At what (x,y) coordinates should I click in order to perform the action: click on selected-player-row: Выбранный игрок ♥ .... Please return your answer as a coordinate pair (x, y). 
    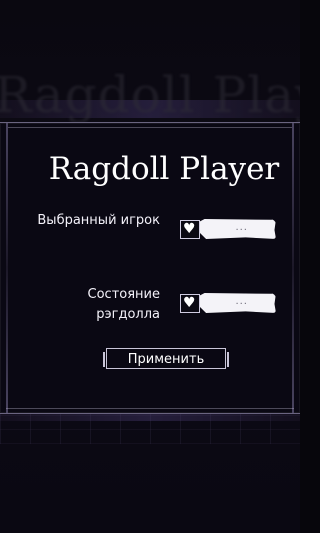
    Looking at the image, I should click on (150, 232).